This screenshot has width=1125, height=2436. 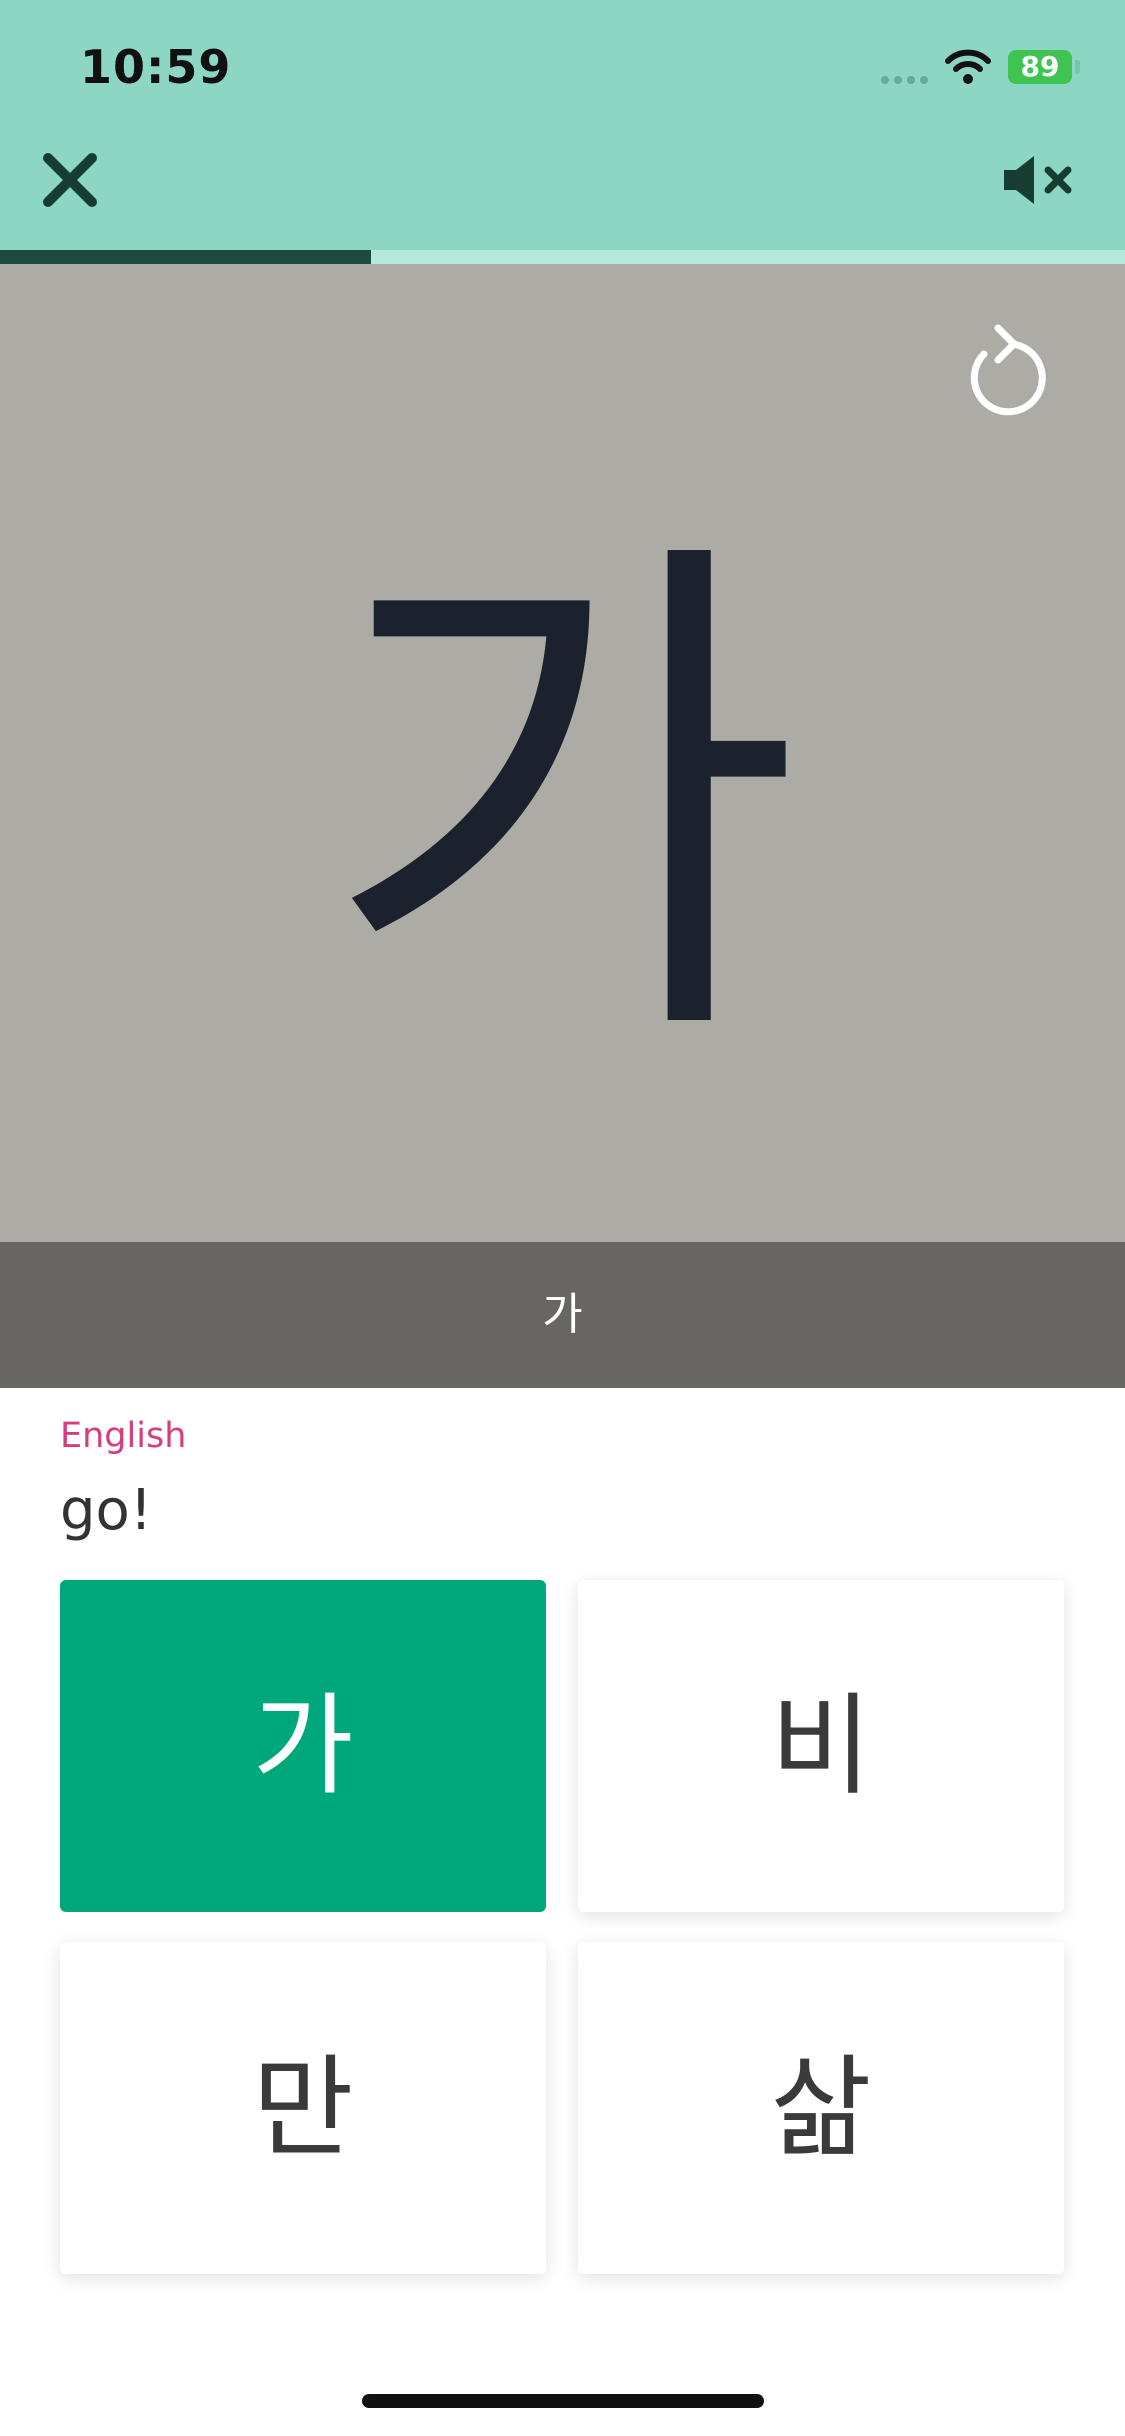 I want to click on answer-choice-3: 만, so click(x=303, y=2108).